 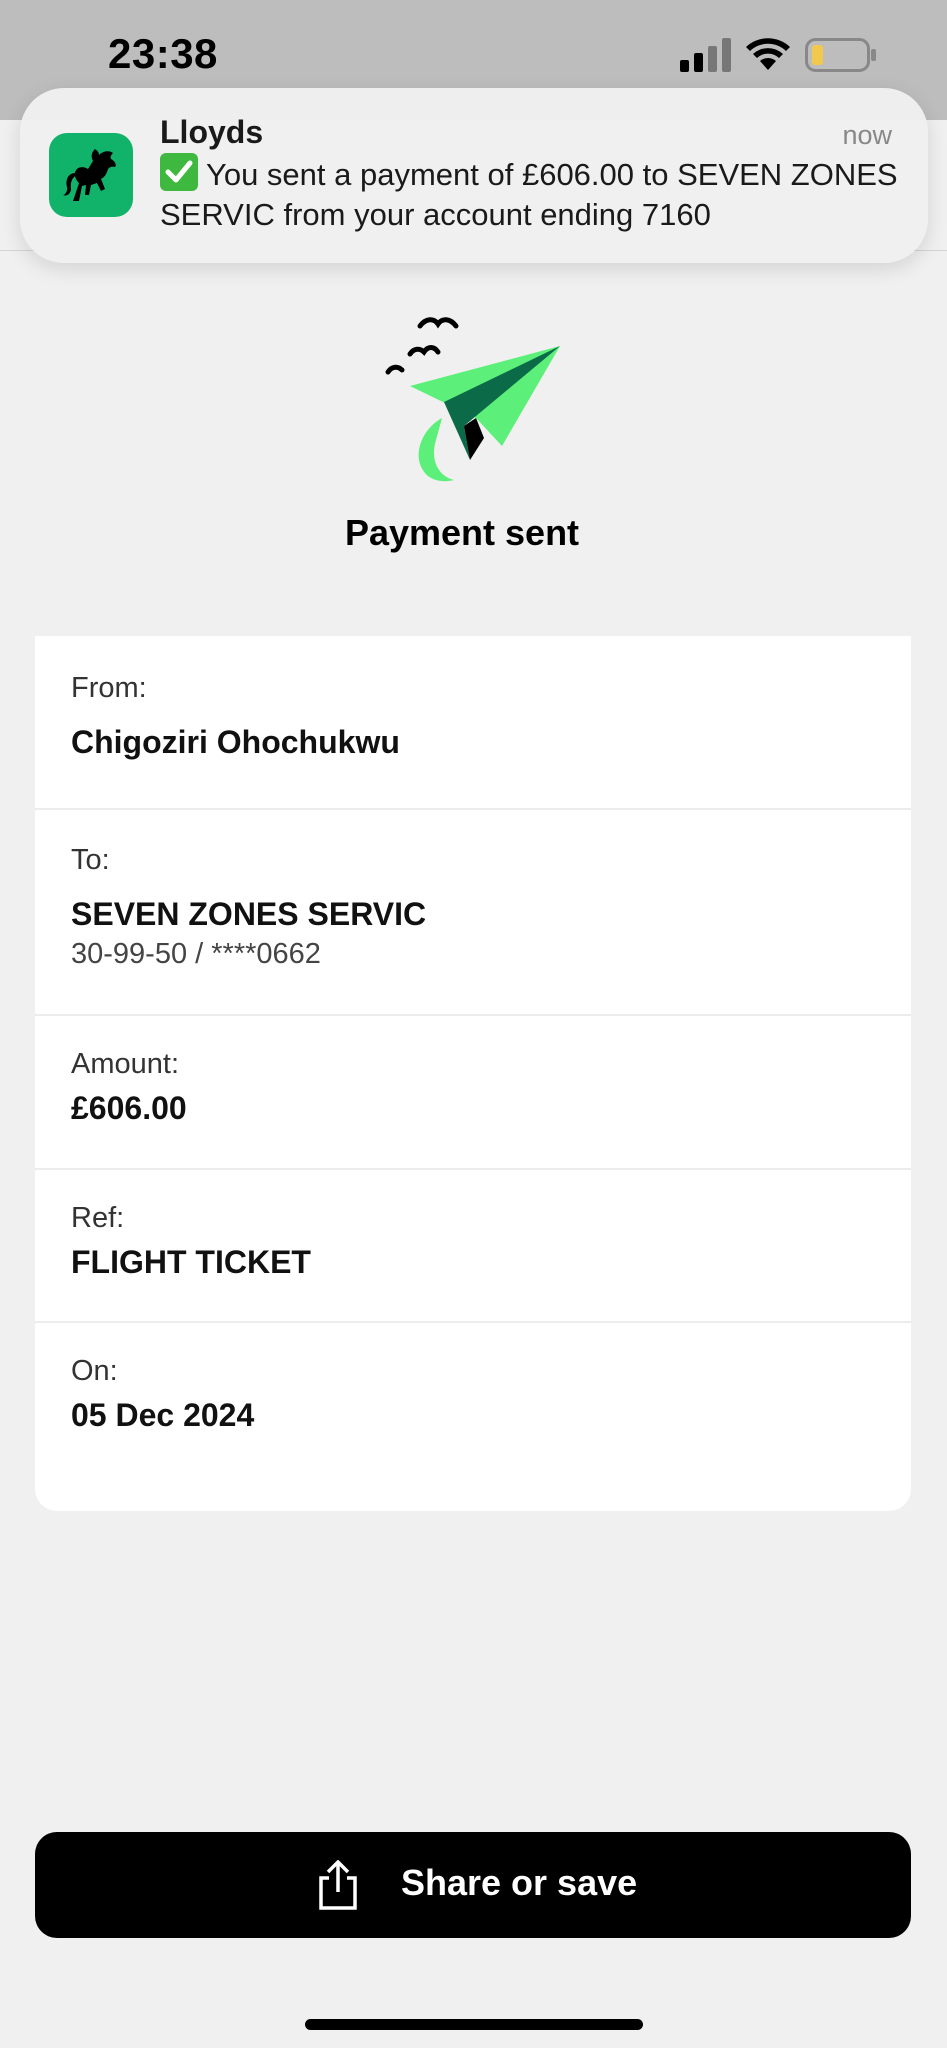 I want to click on payment-sent-illustration, so click(x=473, y=410).